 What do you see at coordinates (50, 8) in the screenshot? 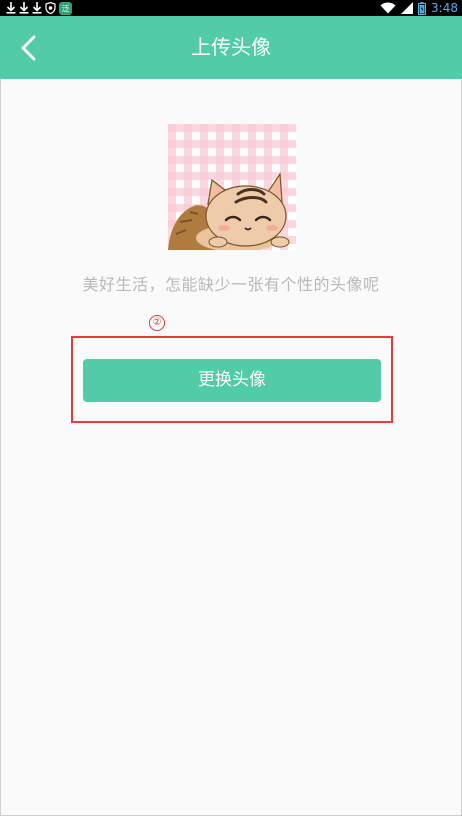
I see `shield-icon` at bounding box center [50, 8].